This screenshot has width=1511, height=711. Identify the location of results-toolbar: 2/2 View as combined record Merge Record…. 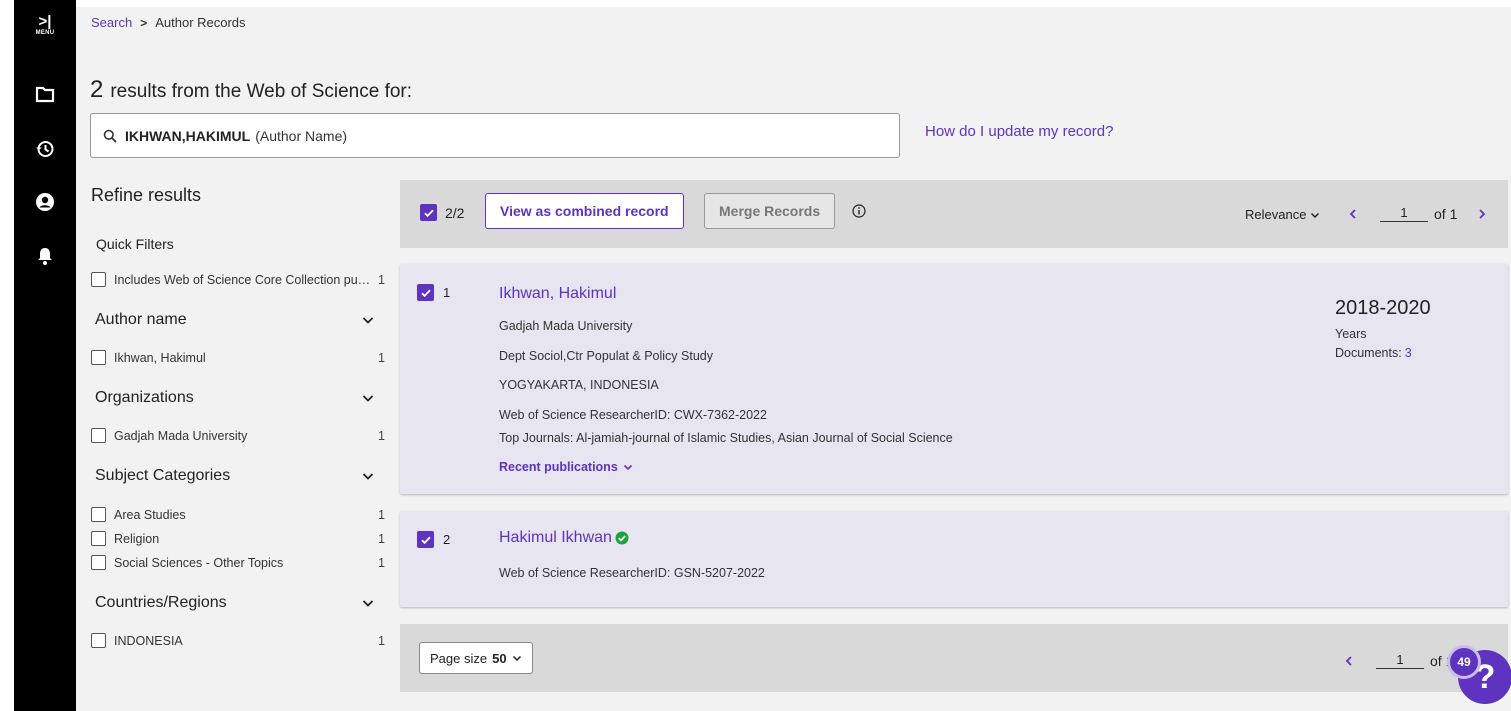
(954, 214).